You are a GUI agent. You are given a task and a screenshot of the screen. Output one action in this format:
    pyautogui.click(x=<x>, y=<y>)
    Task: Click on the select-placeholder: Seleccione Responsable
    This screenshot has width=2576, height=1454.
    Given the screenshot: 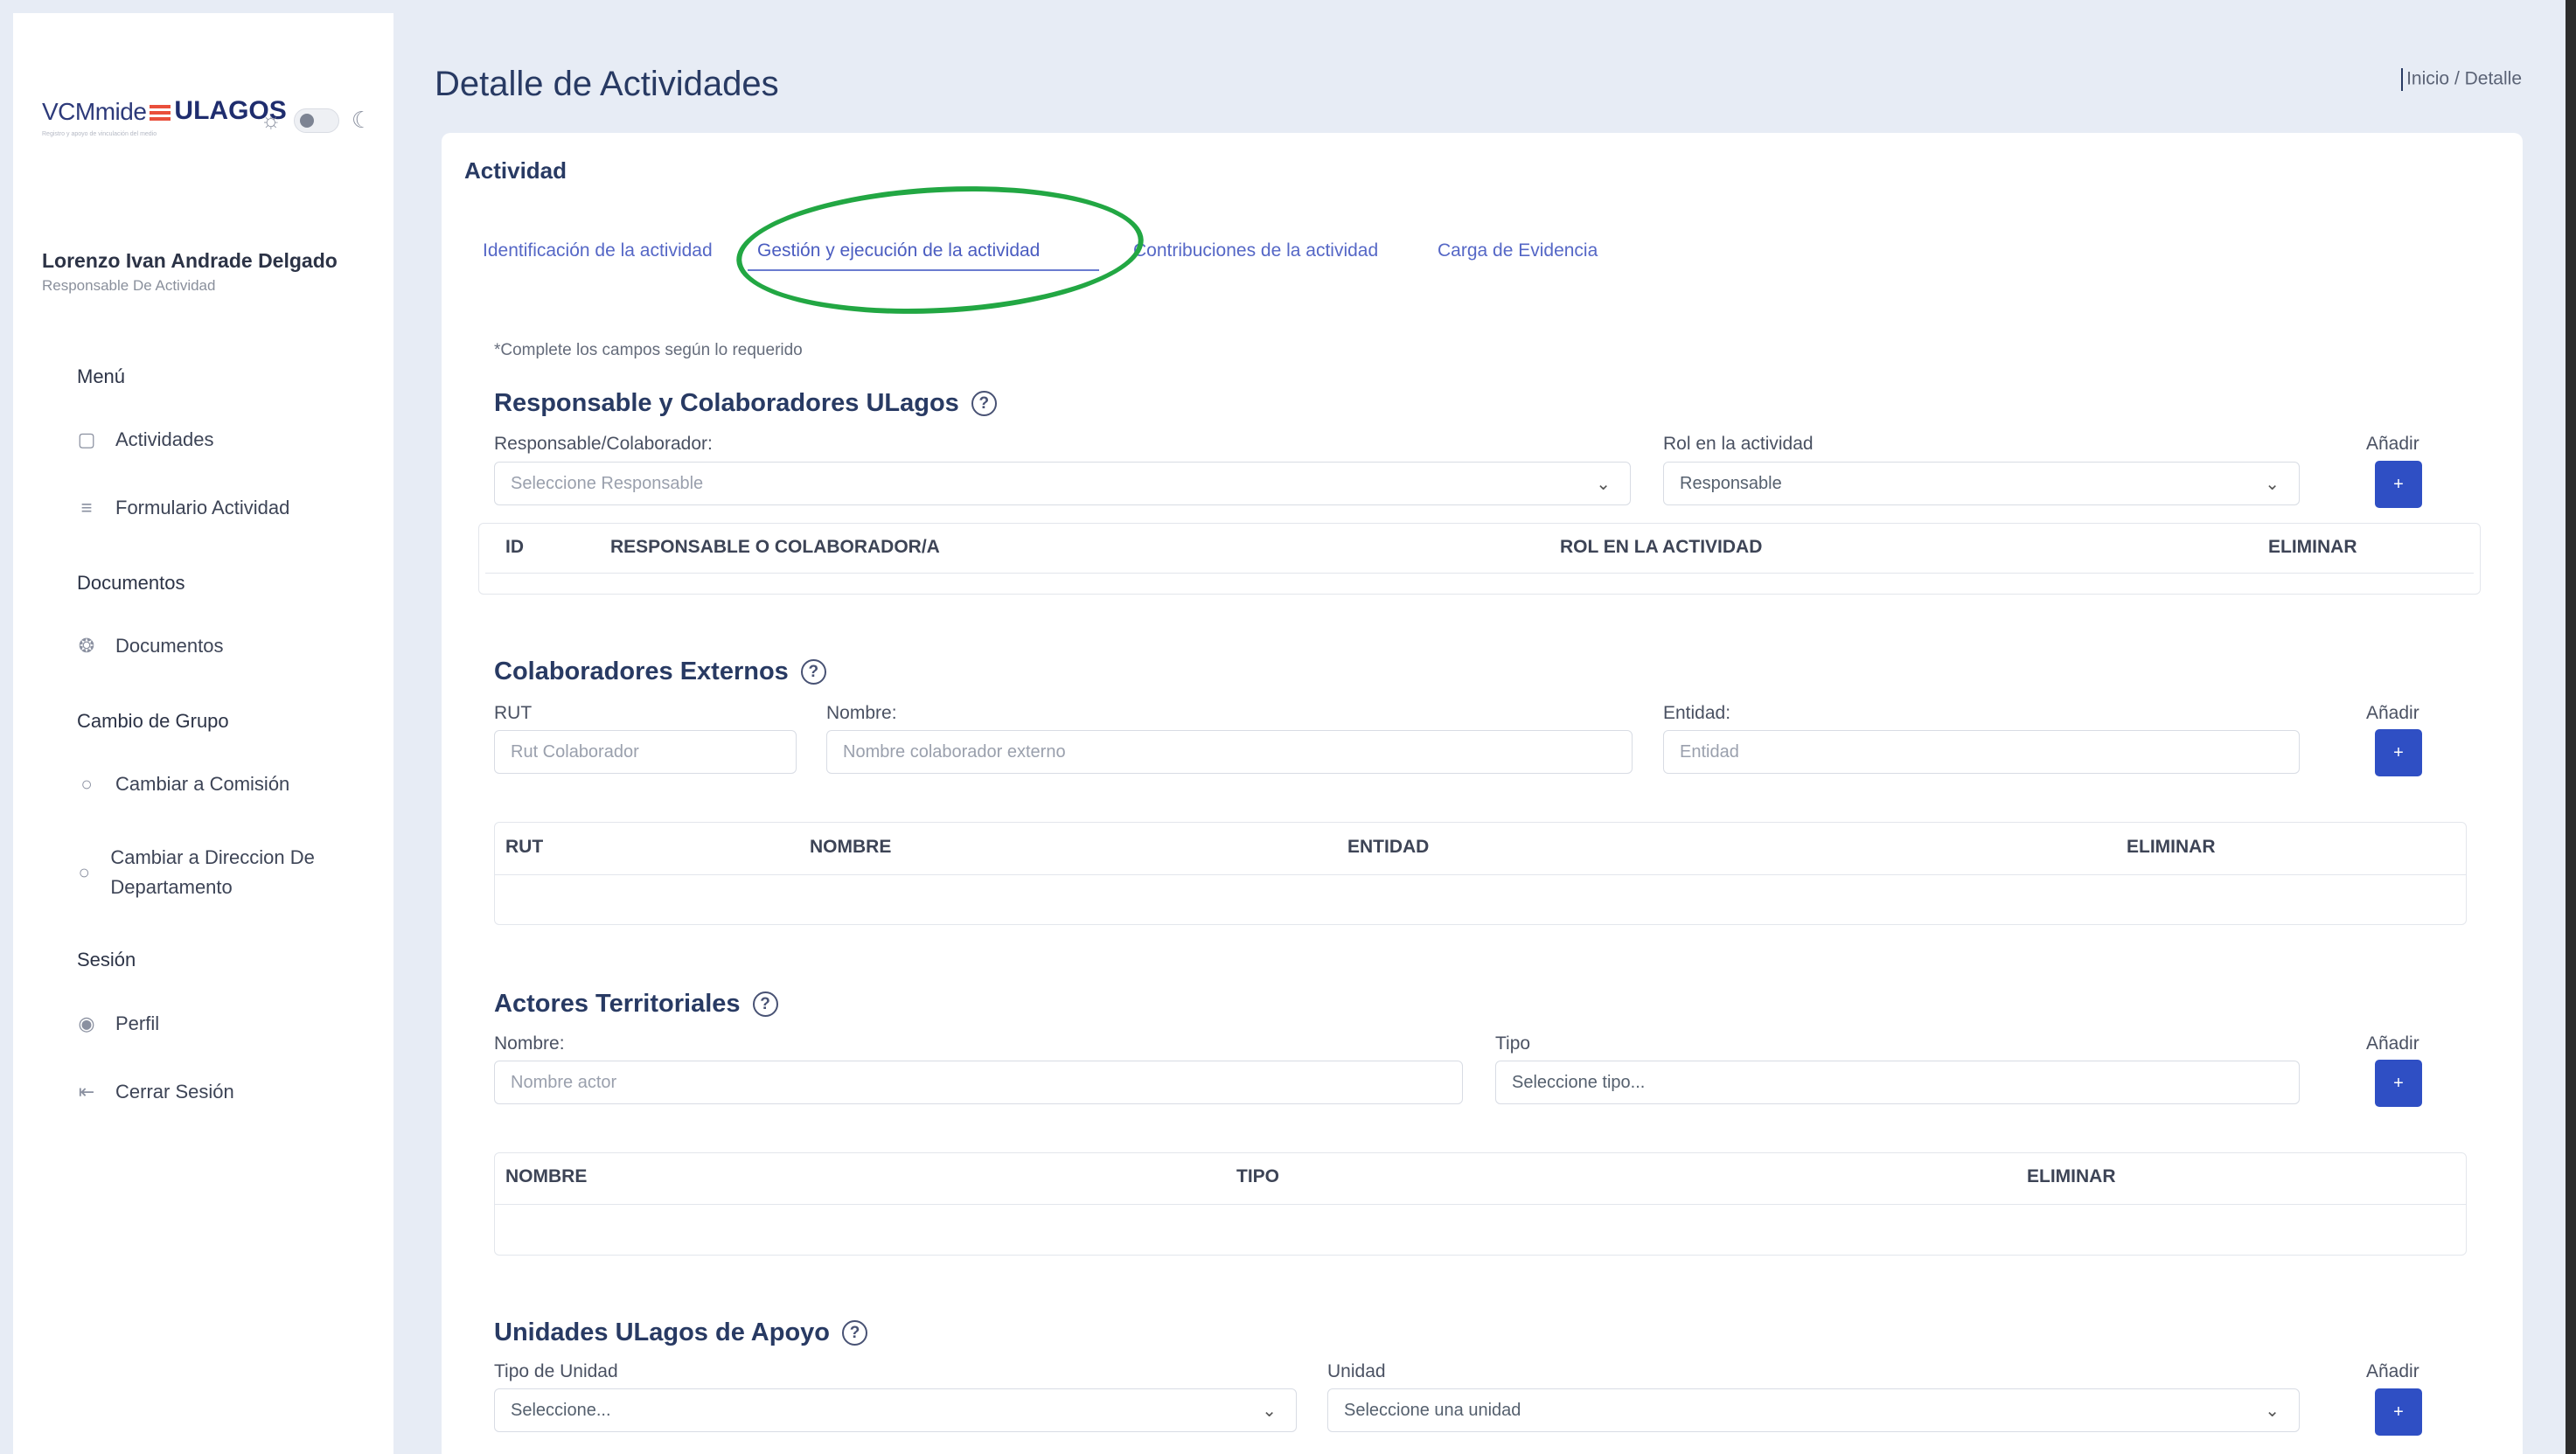 What is the action you would take?
    pyautogui.click(x=607, y=483)
    